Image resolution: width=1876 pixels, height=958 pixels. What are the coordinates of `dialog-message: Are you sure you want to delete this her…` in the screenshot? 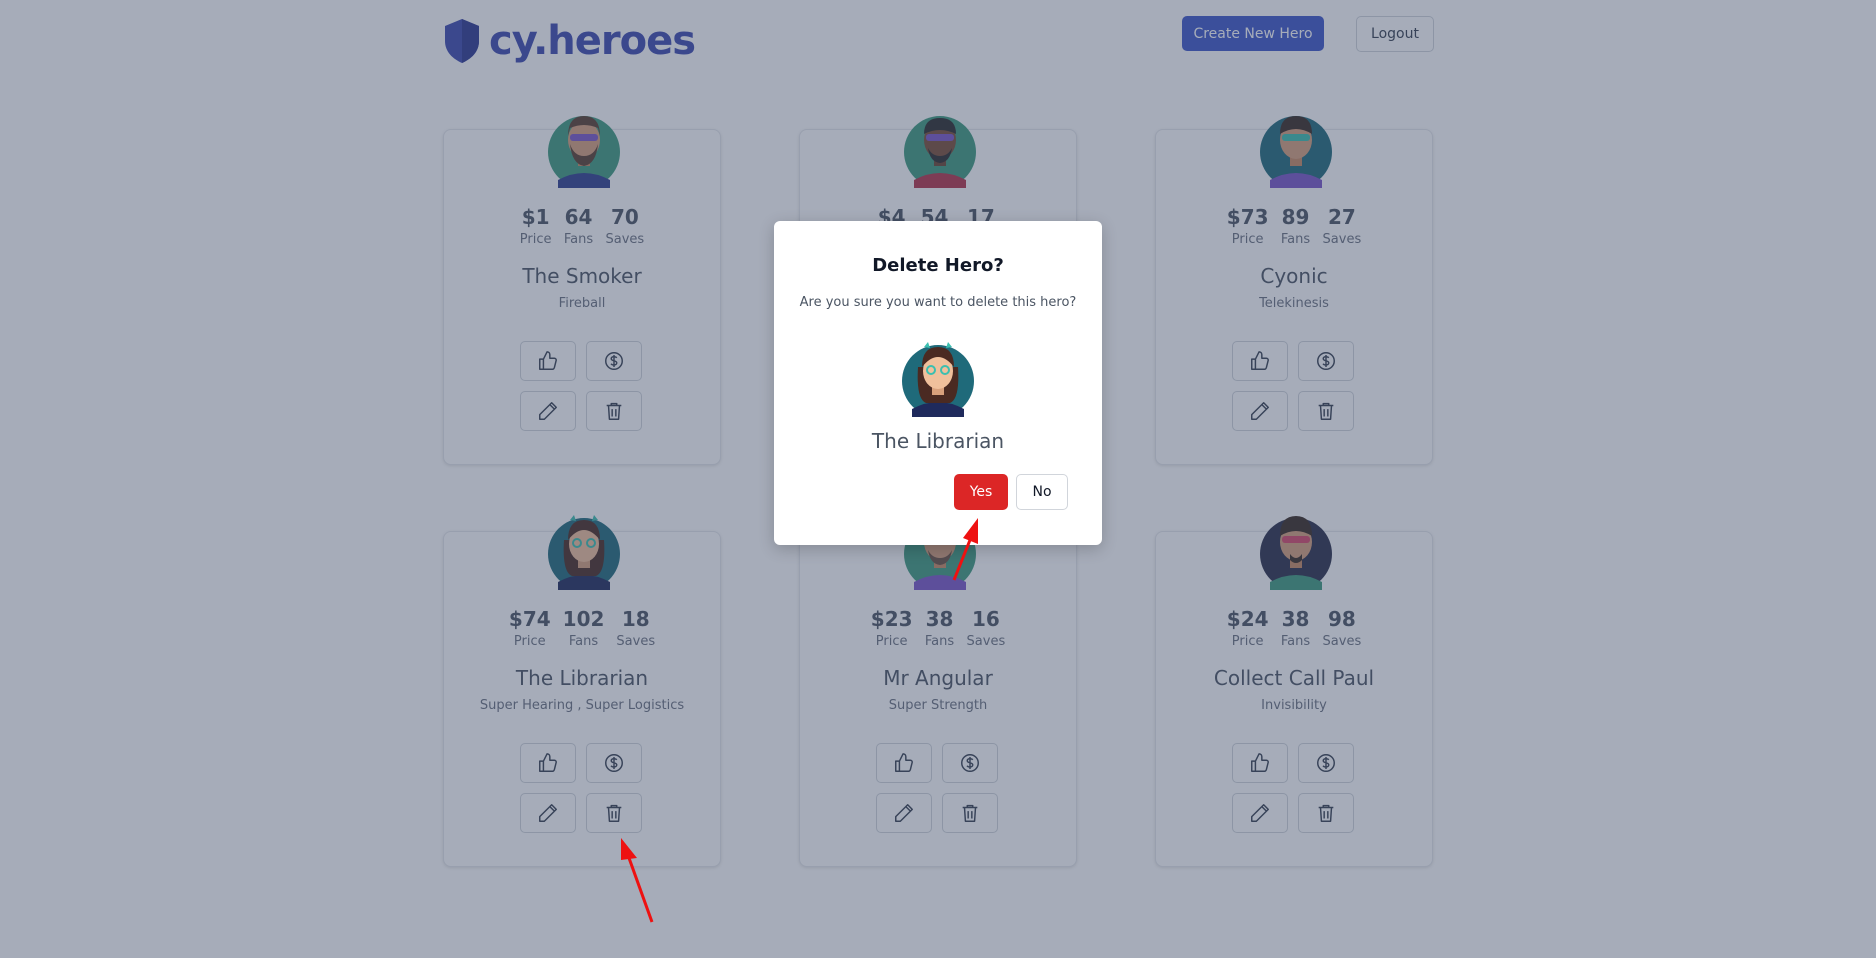 It's located at (938, 302).